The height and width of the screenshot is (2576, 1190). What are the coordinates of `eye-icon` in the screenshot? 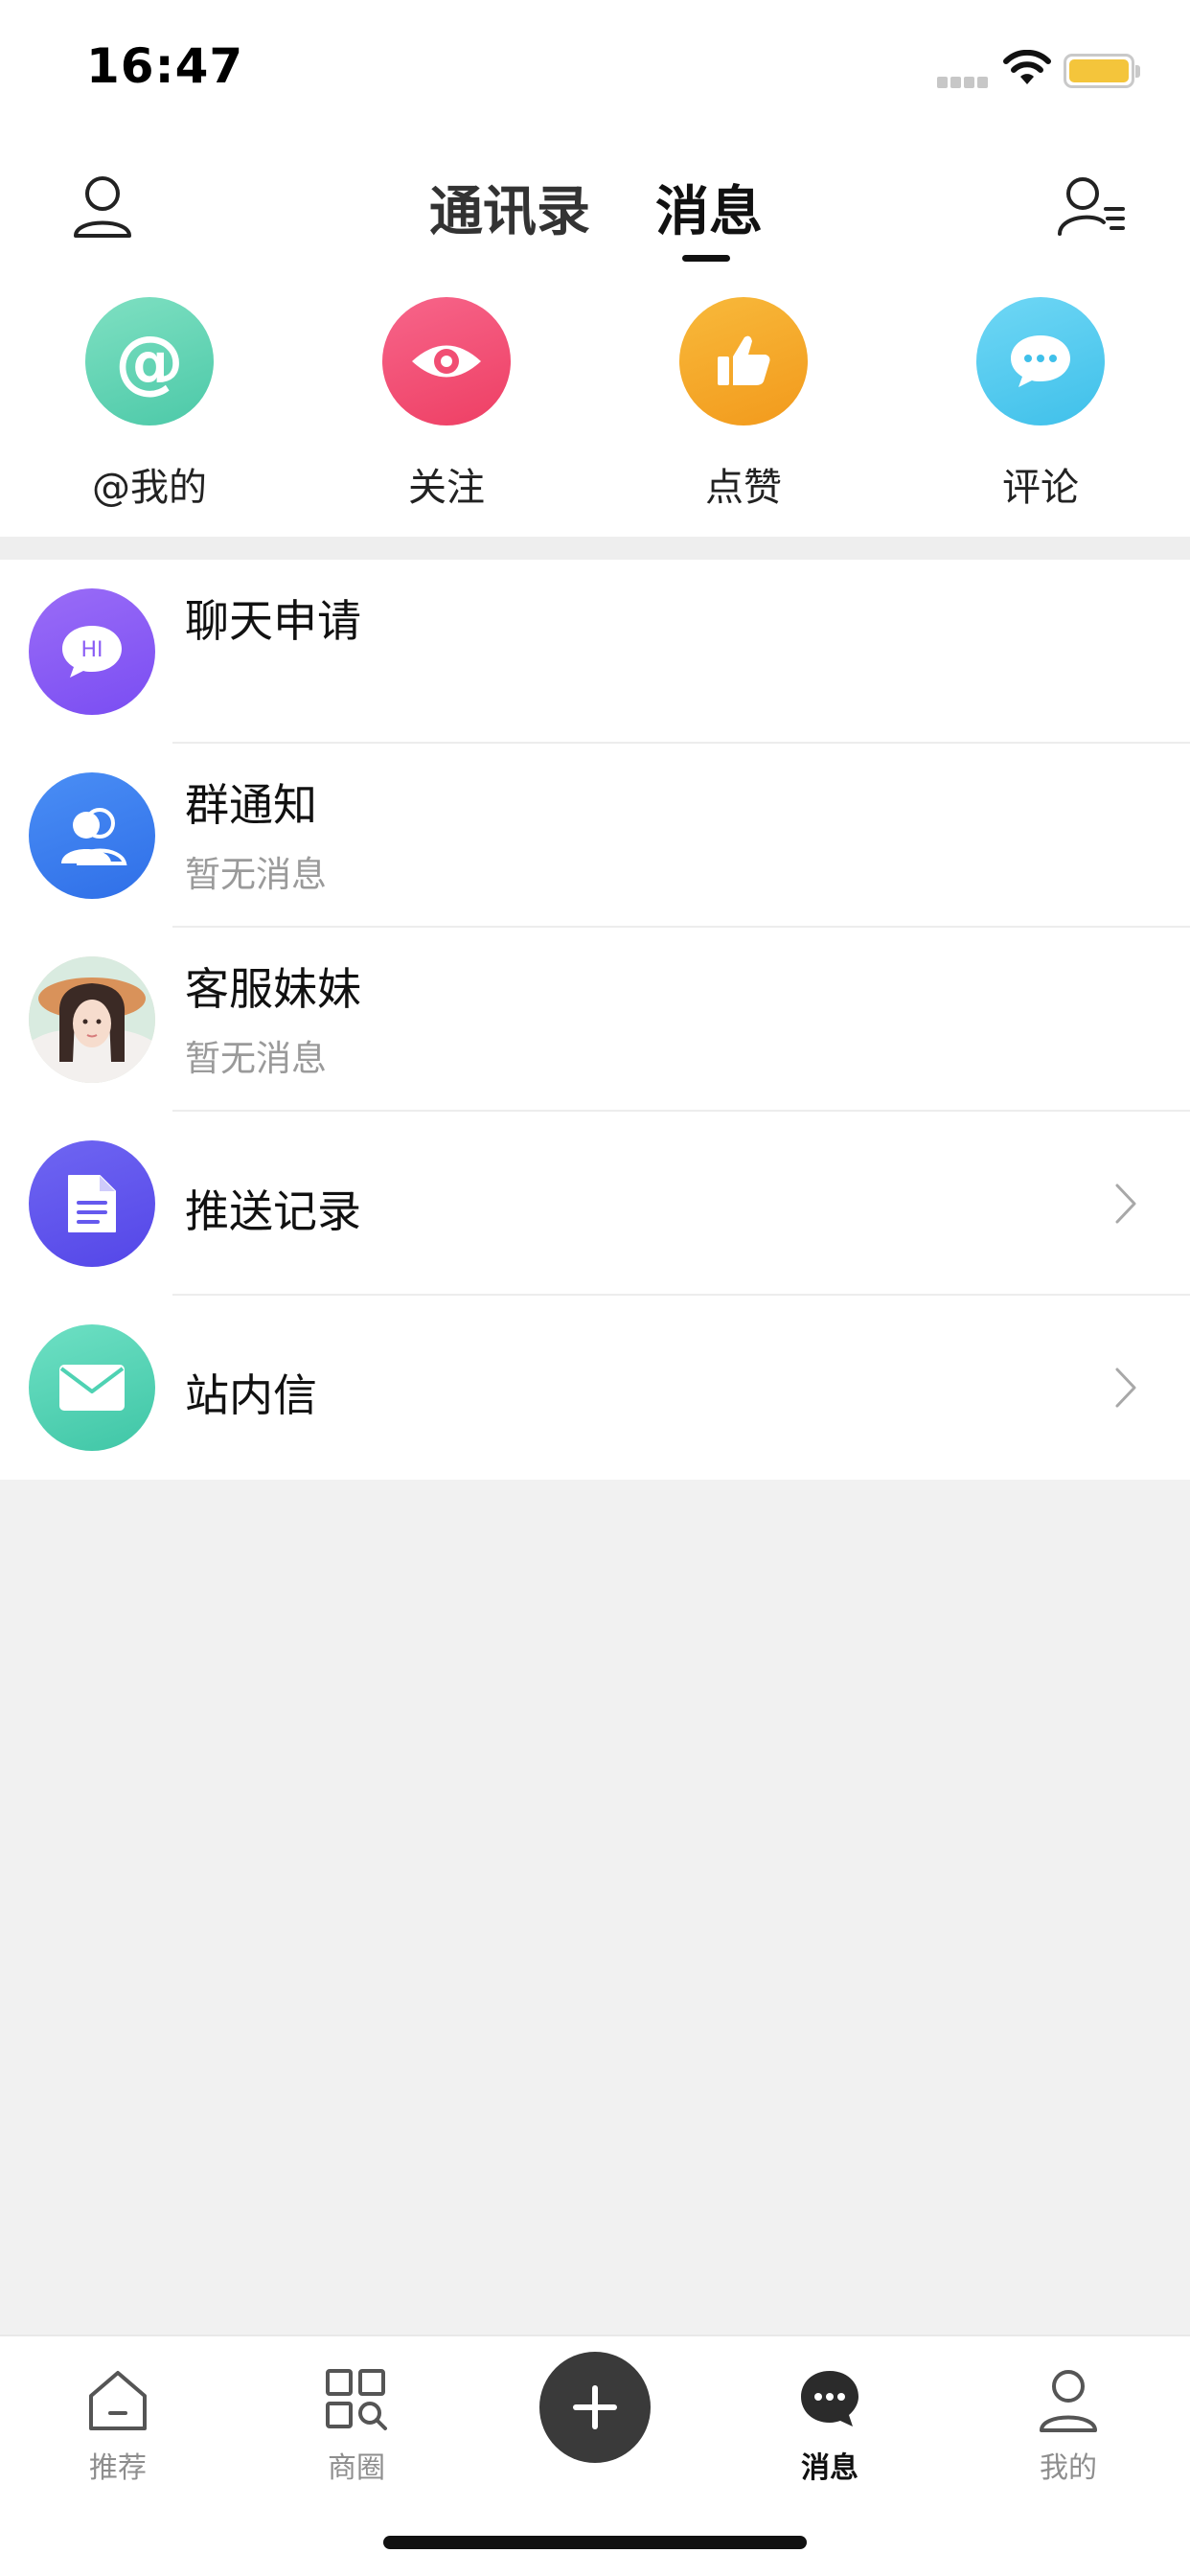 It's located at (447, 361).